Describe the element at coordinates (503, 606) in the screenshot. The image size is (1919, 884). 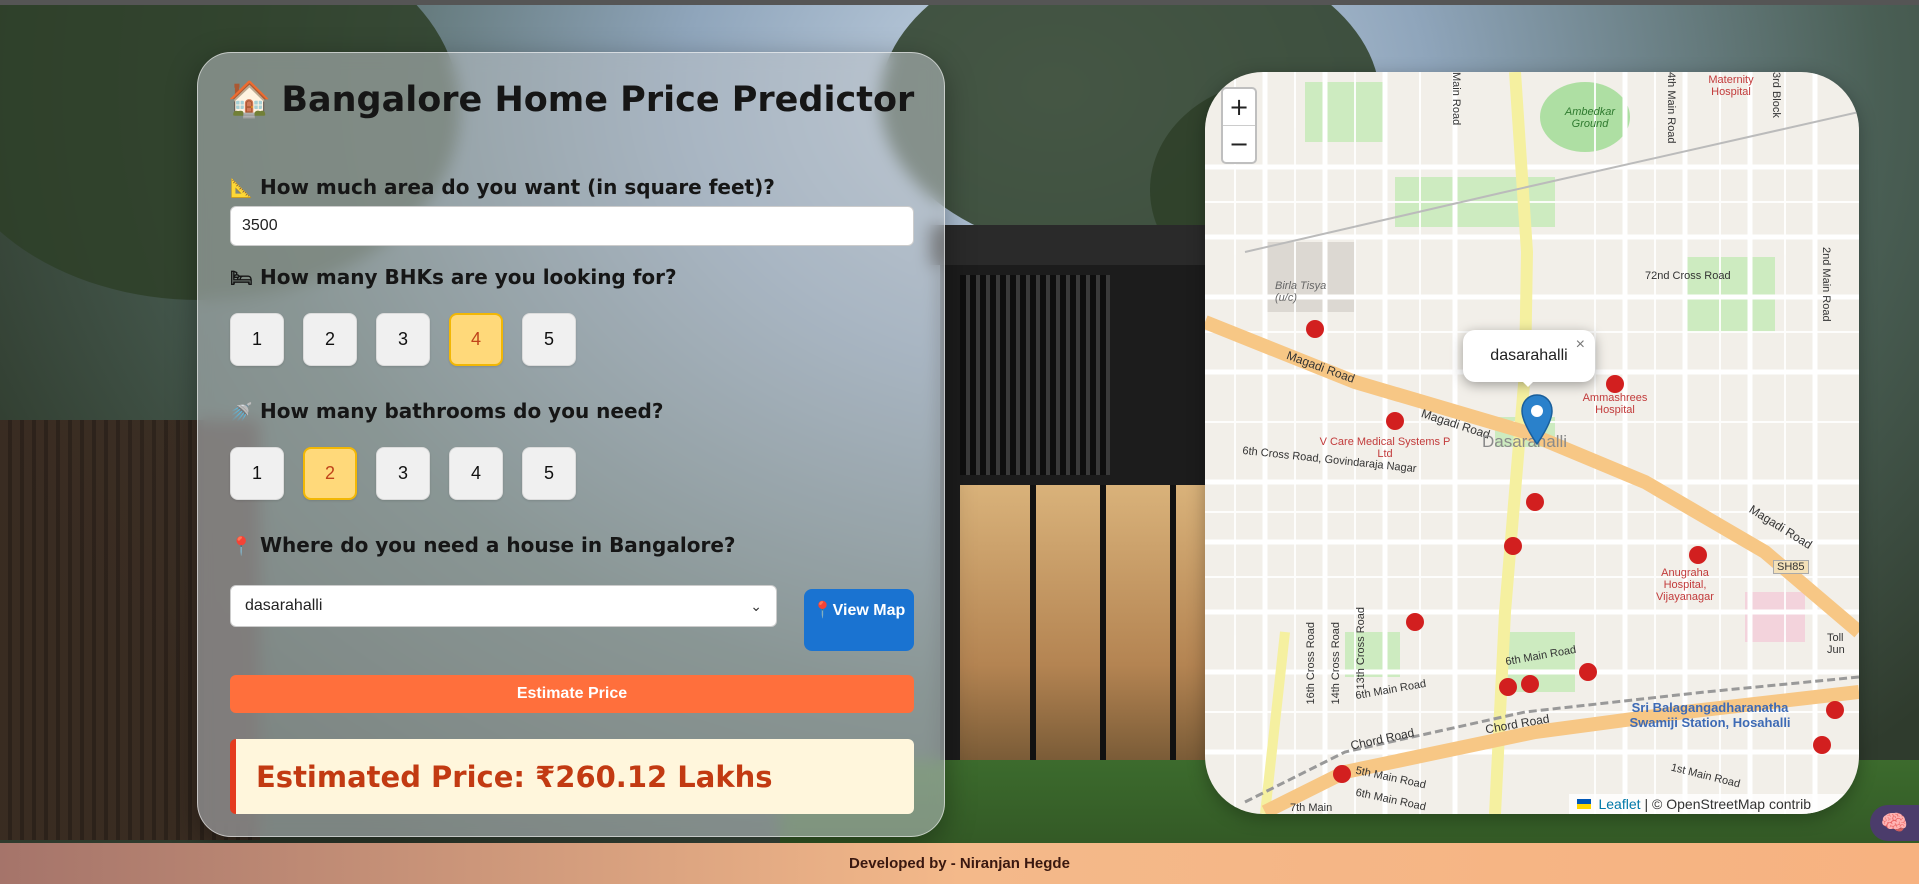
I see `location-select: dasarahalli ⌄` at that location.